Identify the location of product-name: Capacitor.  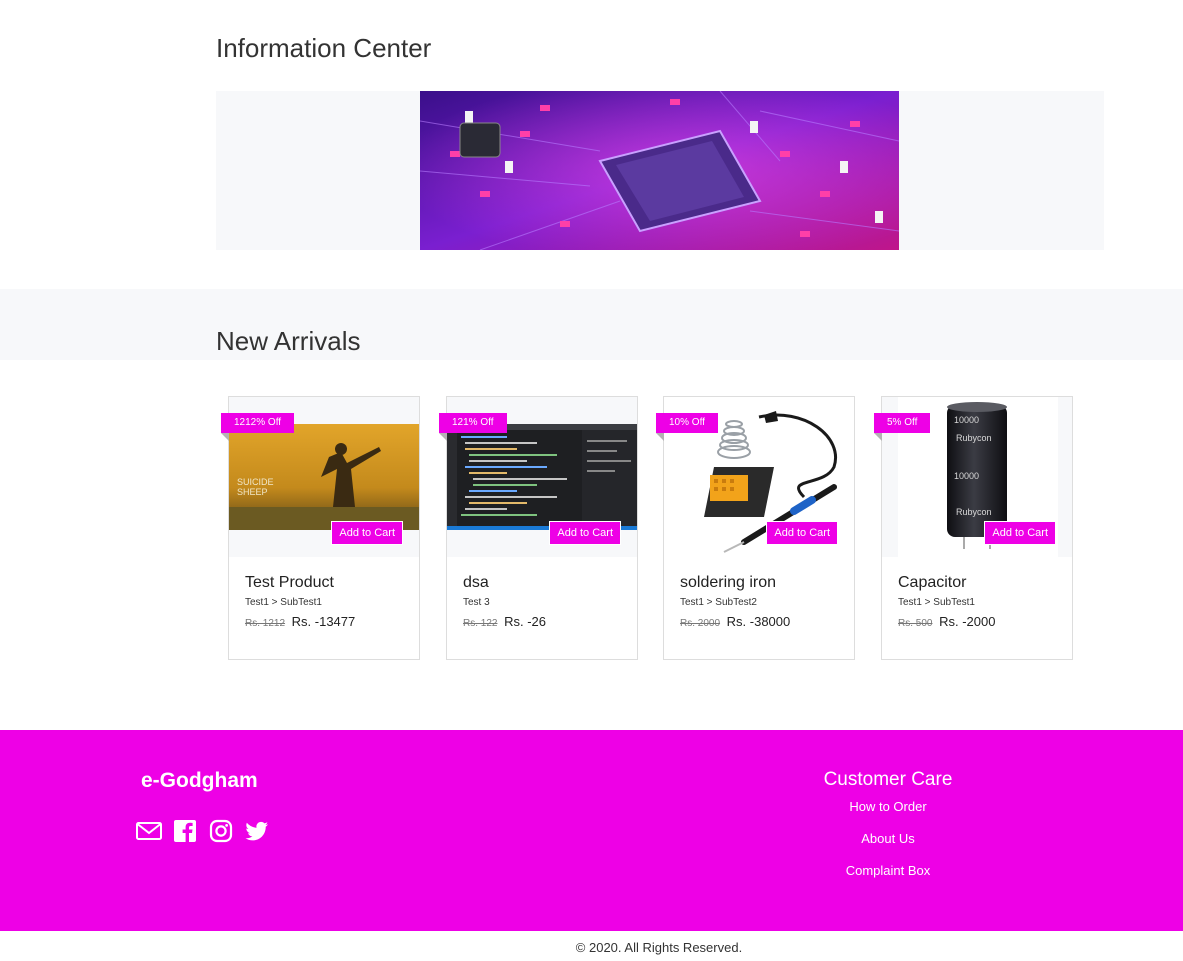
(932, 583).